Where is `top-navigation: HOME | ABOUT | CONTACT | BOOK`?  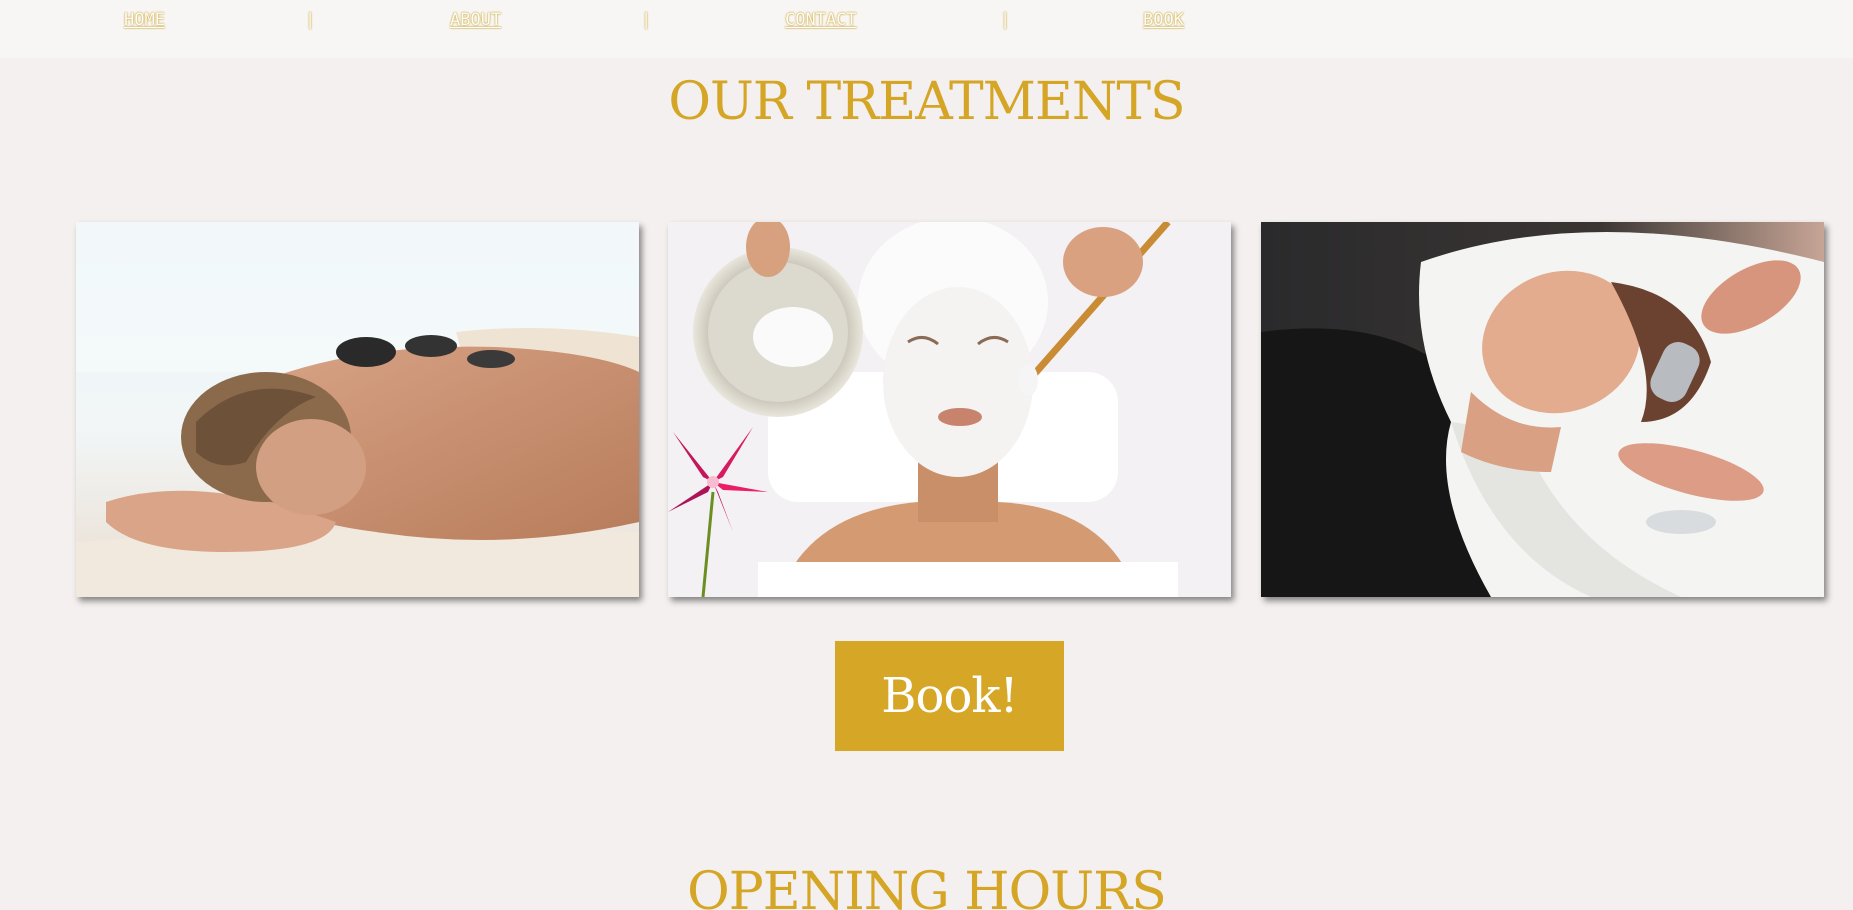
top-navigation: HOME | ABOUT | CONTACT | BOOK is located at coordinates (926, 29).